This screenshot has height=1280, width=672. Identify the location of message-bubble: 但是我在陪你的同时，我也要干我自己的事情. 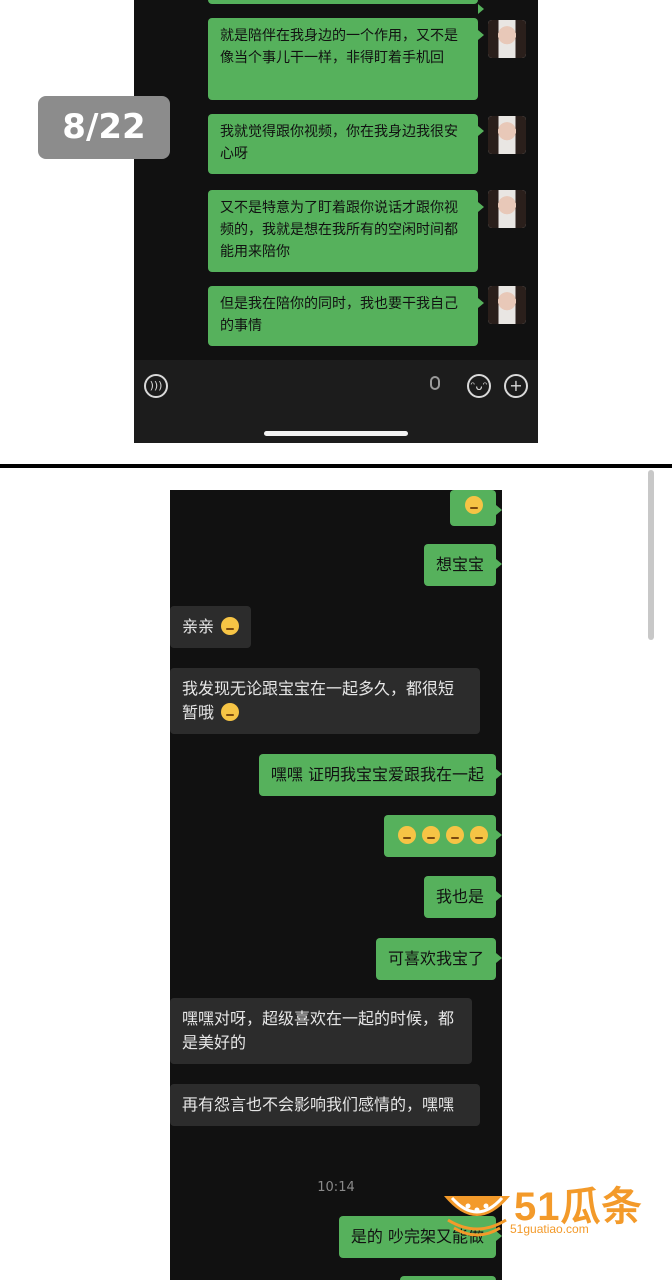
(346, 316).